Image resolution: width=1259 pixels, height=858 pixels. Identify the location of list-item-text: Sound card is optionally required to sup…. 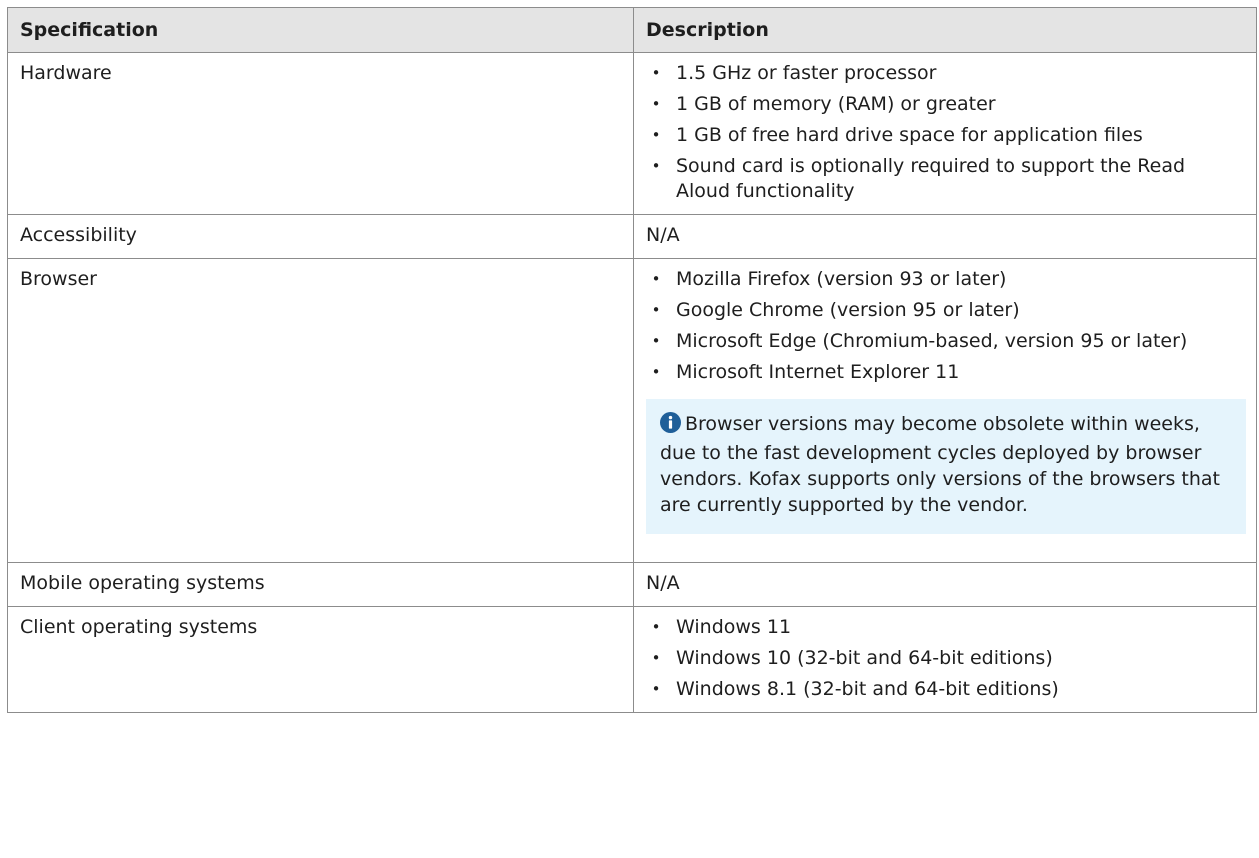
(931, 178).